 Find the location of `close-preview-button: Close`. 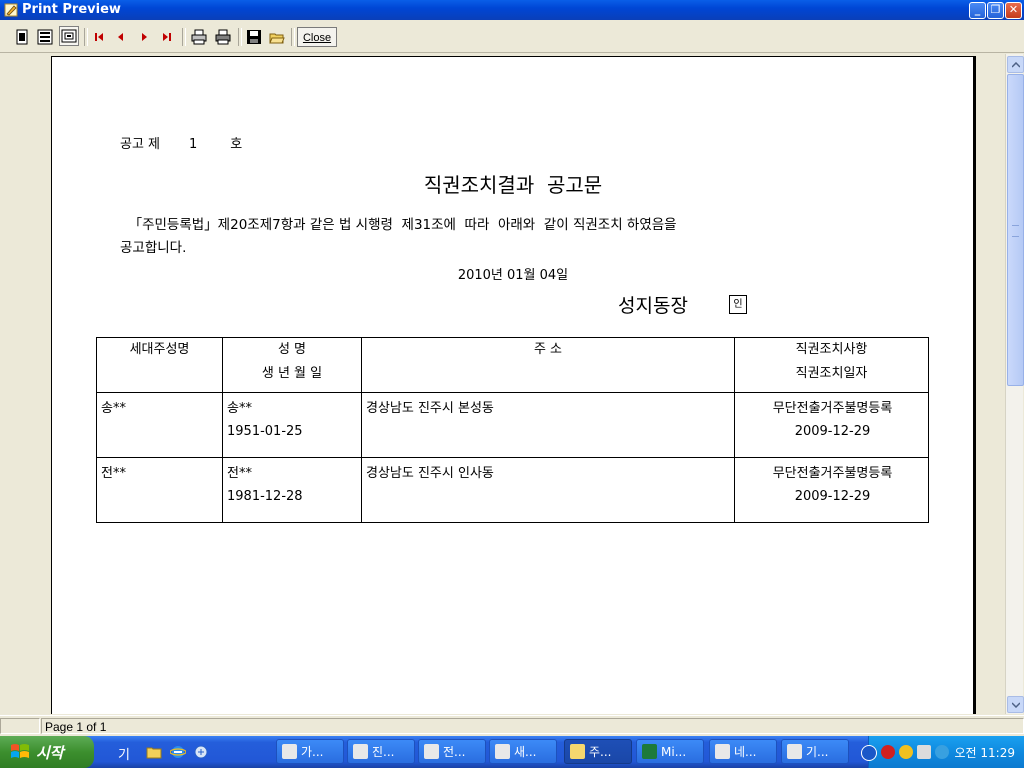

close-preview-button: Close is located at coordinates (317, 37).